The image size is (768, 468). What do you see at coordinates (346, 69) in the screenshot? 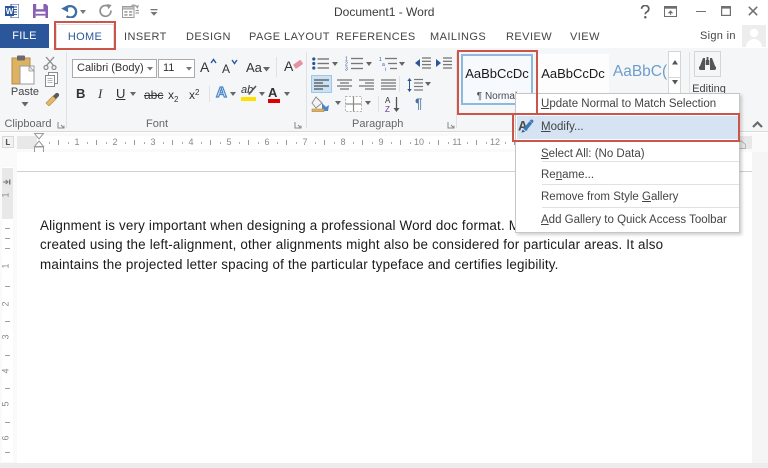
I see `svg-text: 3` at bounding box center [346, 69].